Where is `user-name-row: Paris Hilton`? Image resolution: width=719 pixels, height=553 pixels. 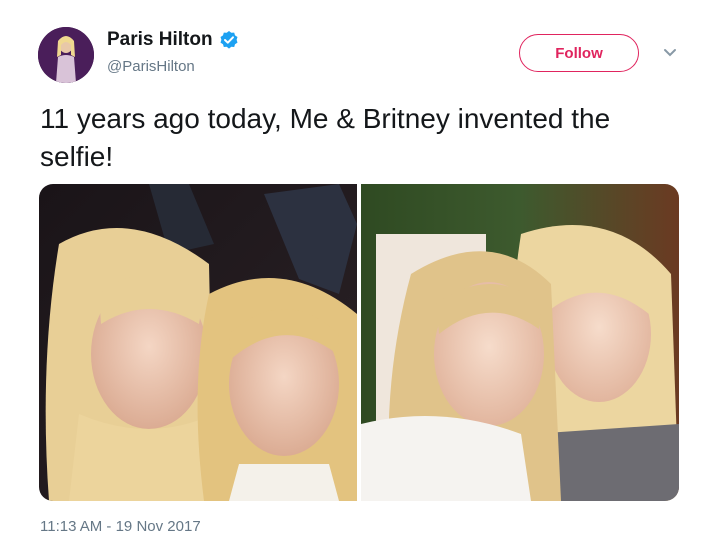 user-name-row: Paris Hilton is located at coordinates (173, 40).